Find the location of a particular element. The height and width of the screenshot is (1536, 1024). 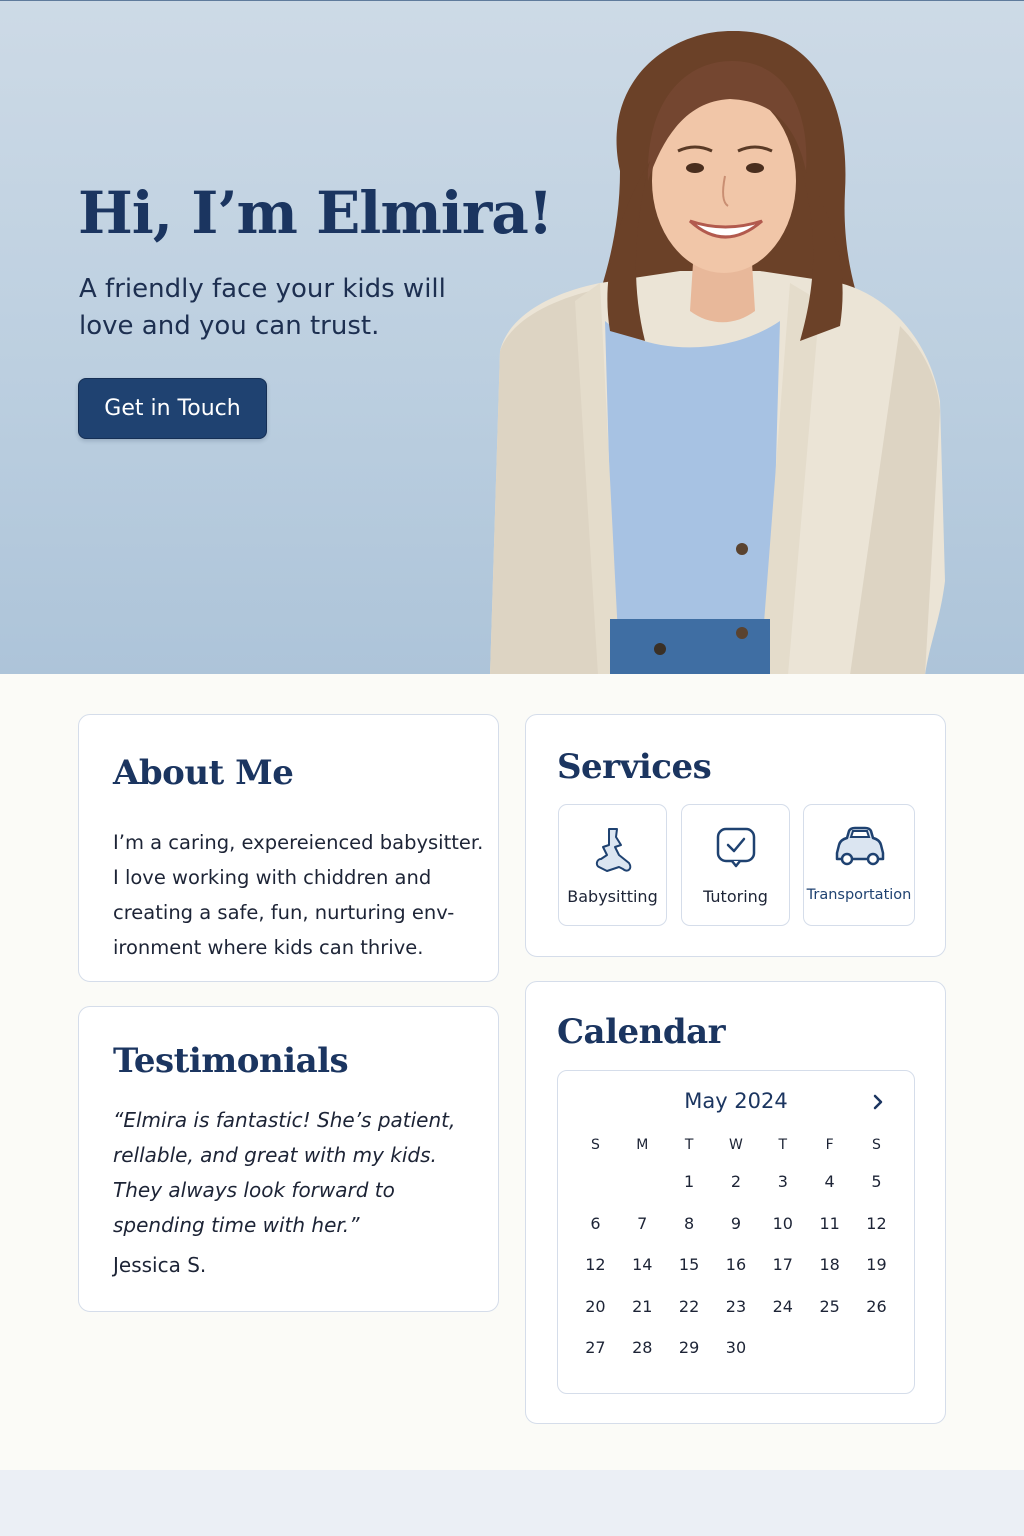

service-label: Transportation is located at coordinates (859, 895).